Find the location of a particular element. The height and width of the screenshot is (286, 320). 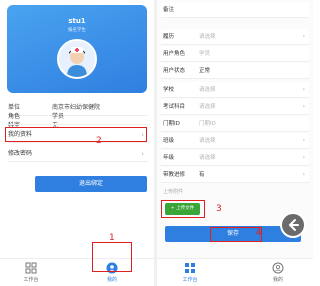

form-row-remark: 备注 is located at coordinates (235, 10).